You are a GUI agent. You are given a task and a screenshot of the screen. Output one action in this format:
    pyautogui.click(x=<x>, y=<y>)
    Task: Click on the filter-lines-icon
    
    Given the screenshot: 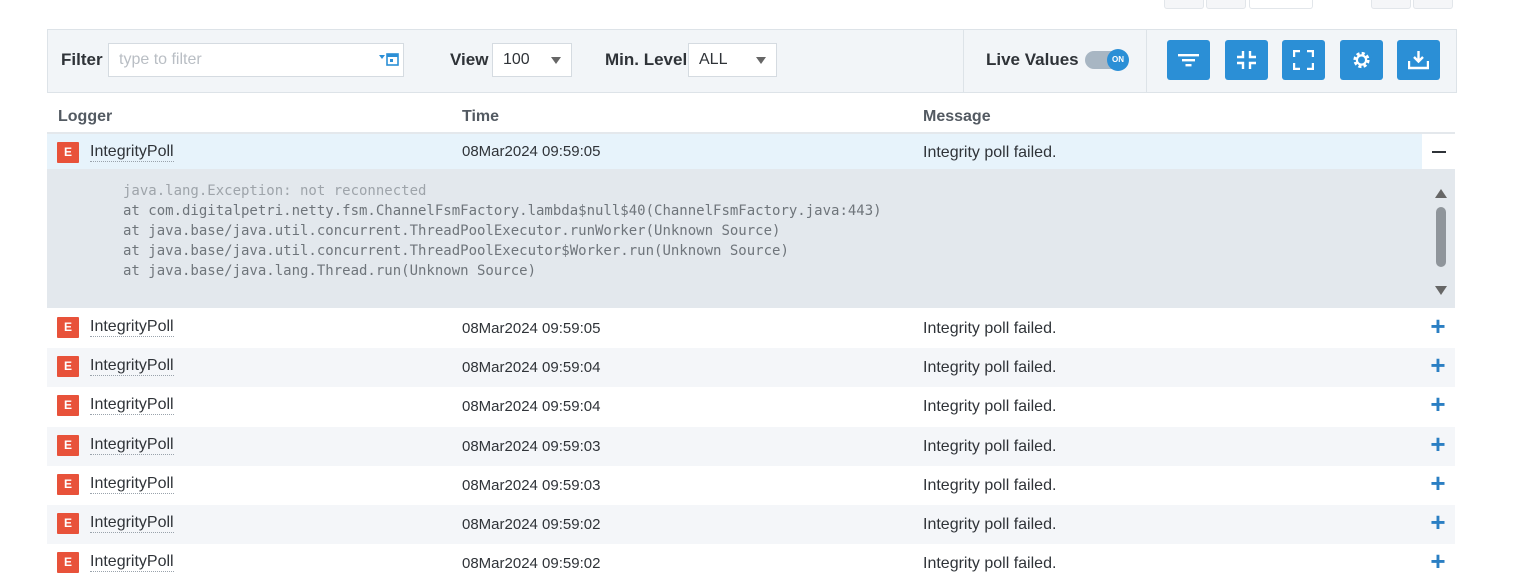 What is the action you would take?
    pyautogui.click(x=1188, y=60)
    